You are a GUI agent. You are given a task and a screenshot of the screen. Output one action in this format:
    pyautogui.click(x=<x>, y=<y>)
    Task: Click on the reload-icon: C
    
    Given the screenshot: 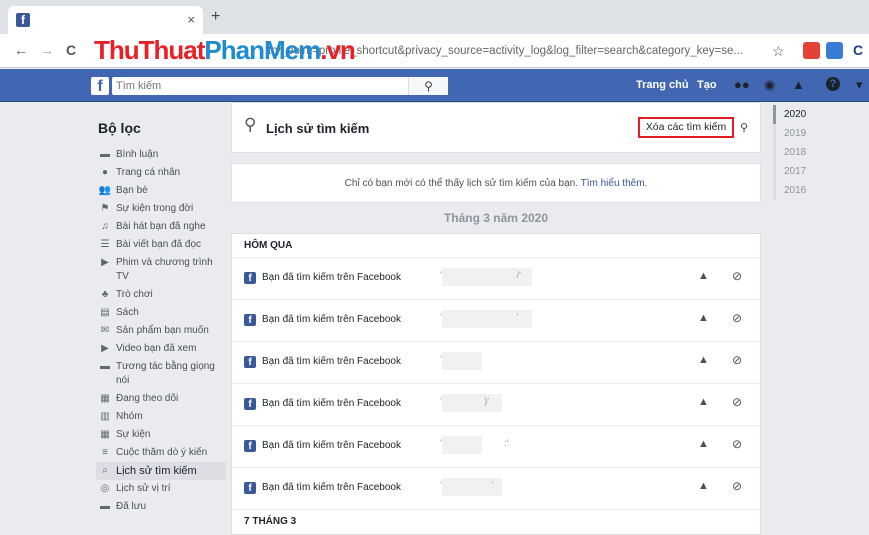 What is the action you would take?
    pyautogui.click(x=71, y=50)
    